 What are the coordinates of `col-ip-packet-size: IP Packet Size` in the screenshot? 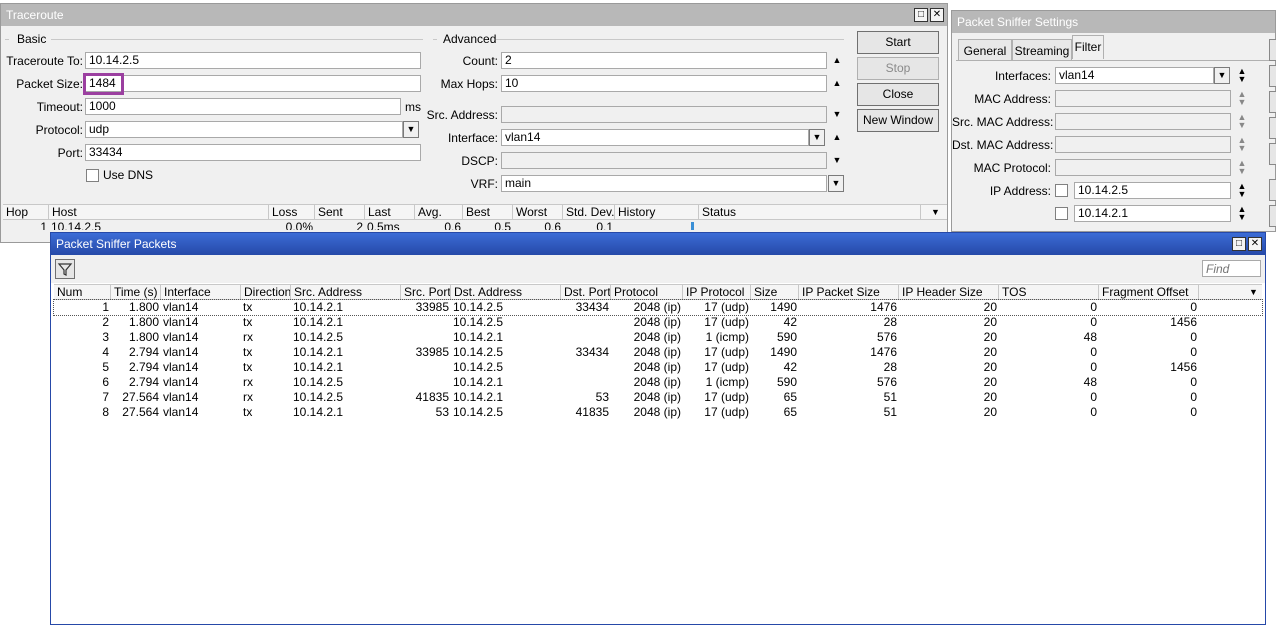 It's located at (849, 292).